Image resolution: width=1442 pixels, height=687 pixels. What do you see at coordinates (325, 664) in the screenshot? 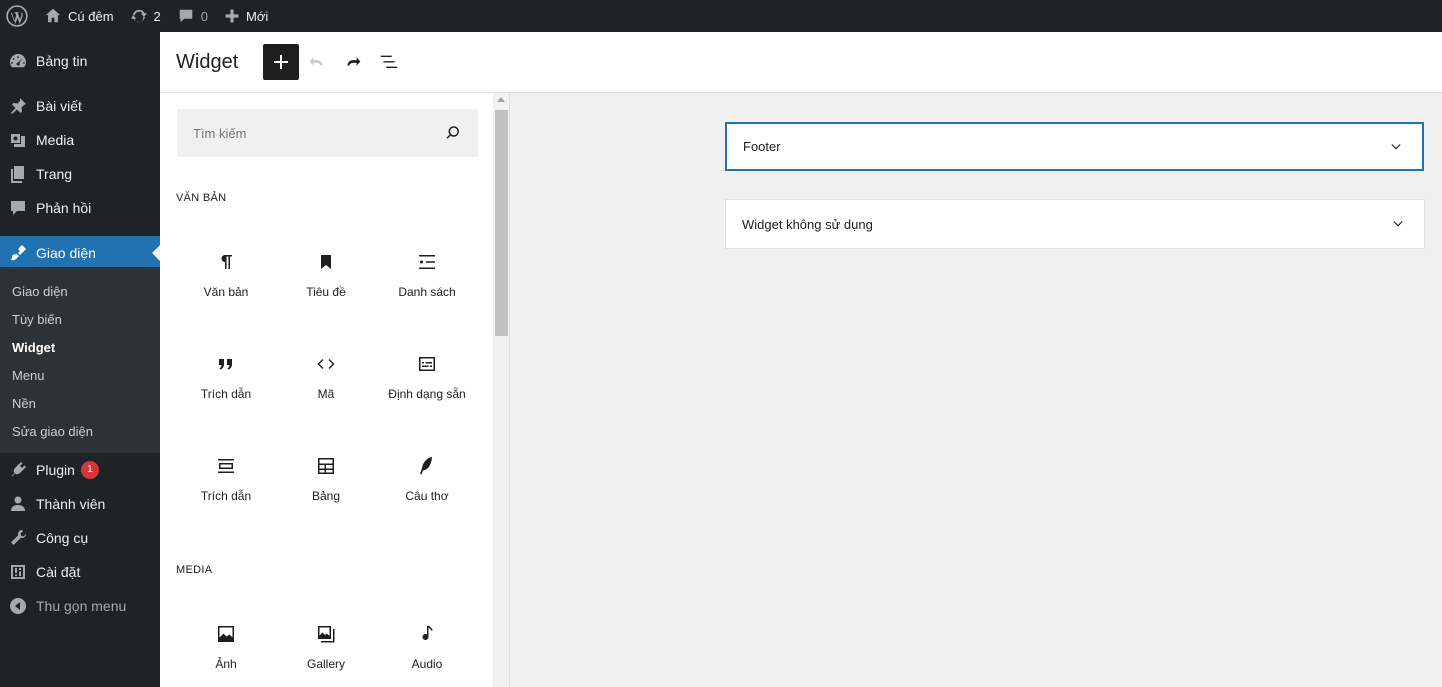
I see `block-label: Gallery` at bounding box center [325, 664].